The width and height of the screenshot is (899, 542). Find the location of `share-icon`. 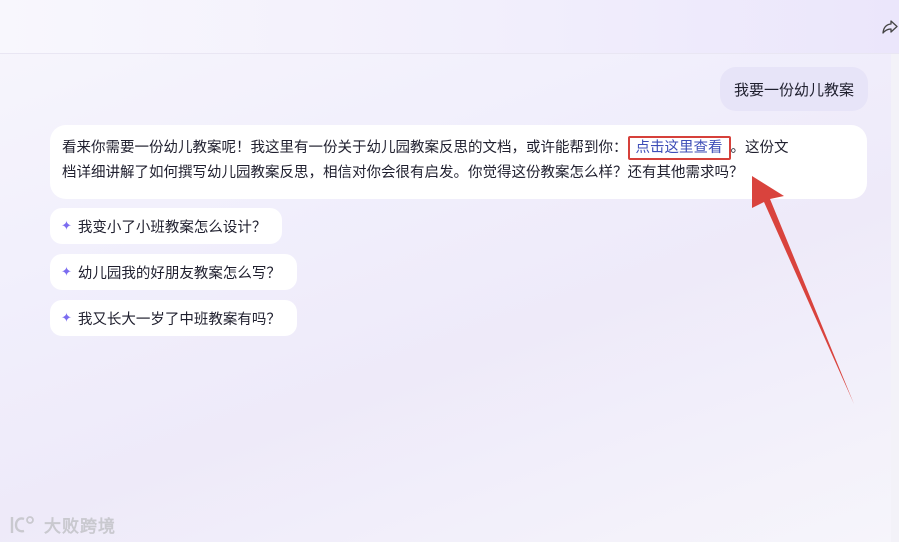

share-icon is located at coordinates (890, 27).